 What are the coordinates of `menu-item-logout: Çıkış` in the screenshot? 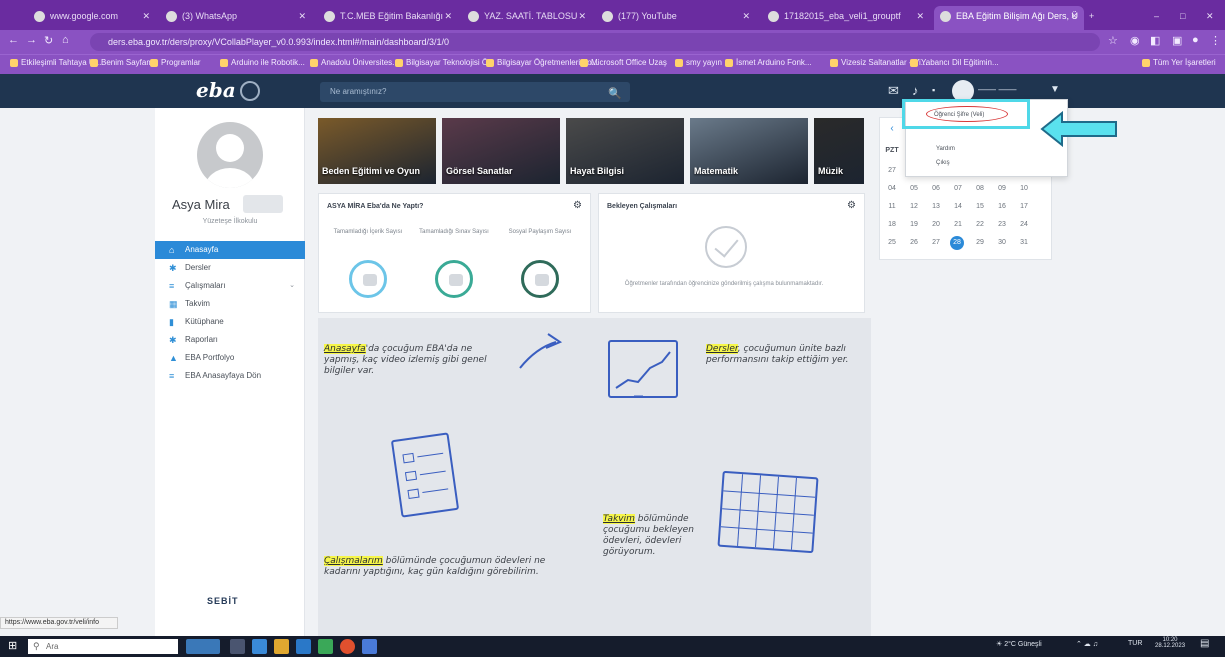 It's located at (943, 163).